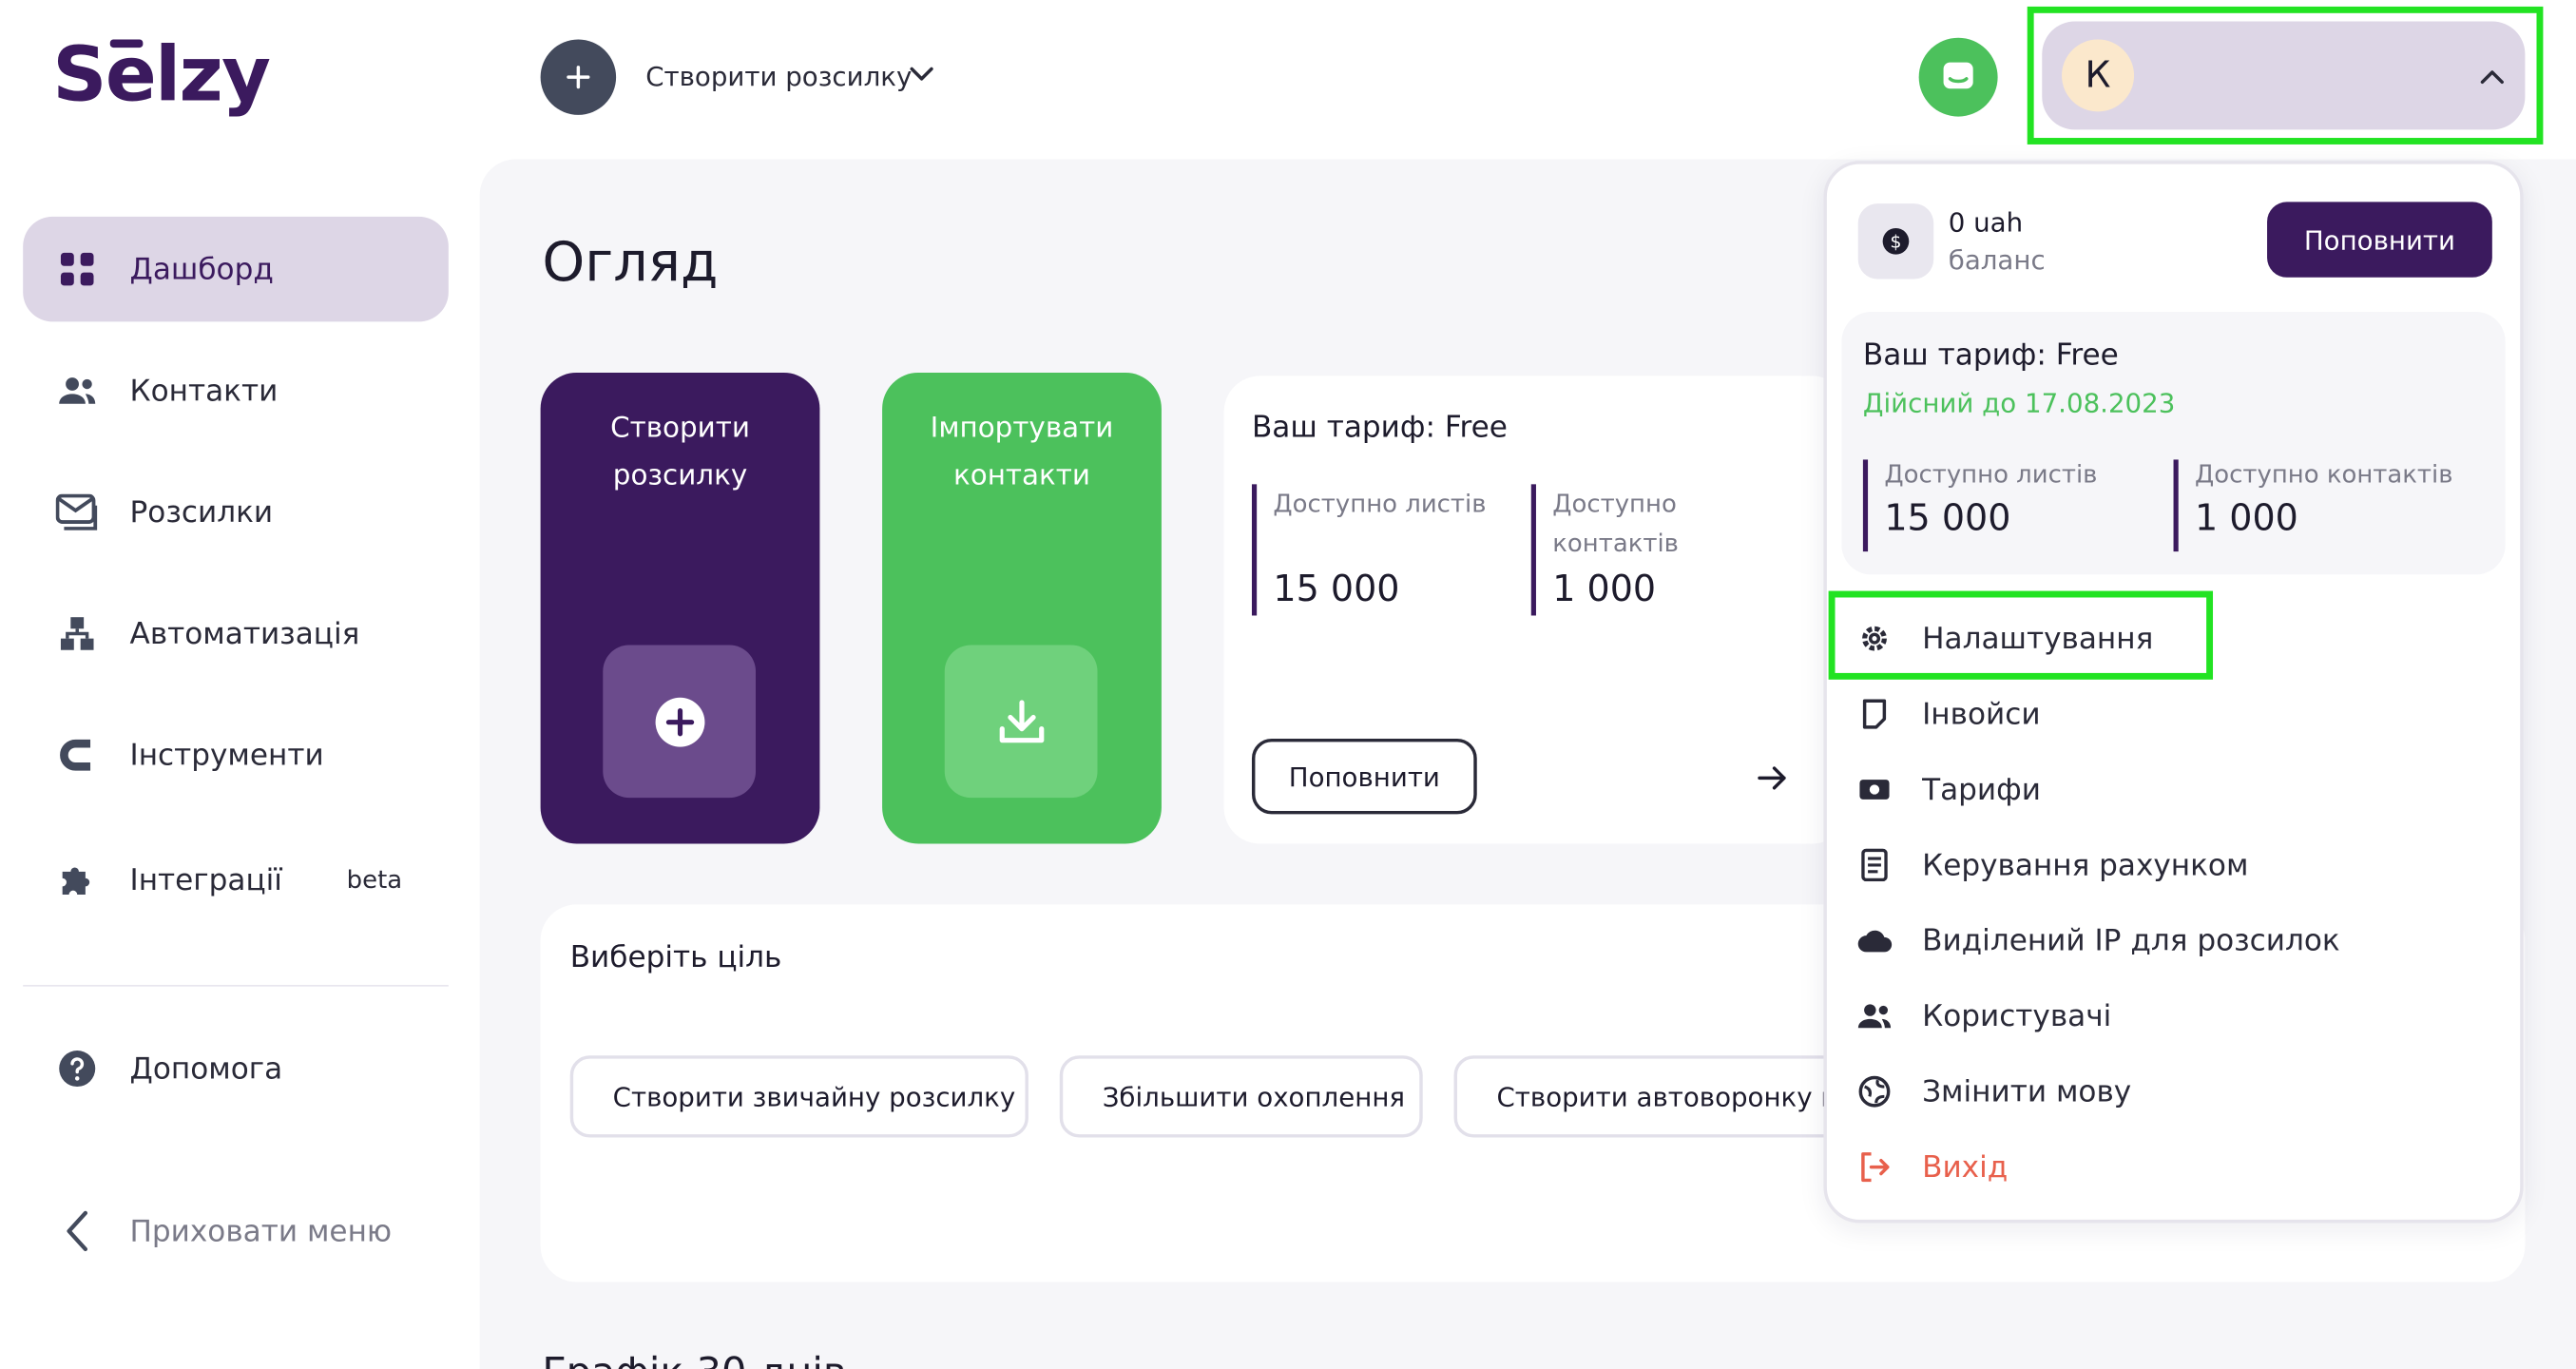  I want to click on mail-icon, so click(77, 512).